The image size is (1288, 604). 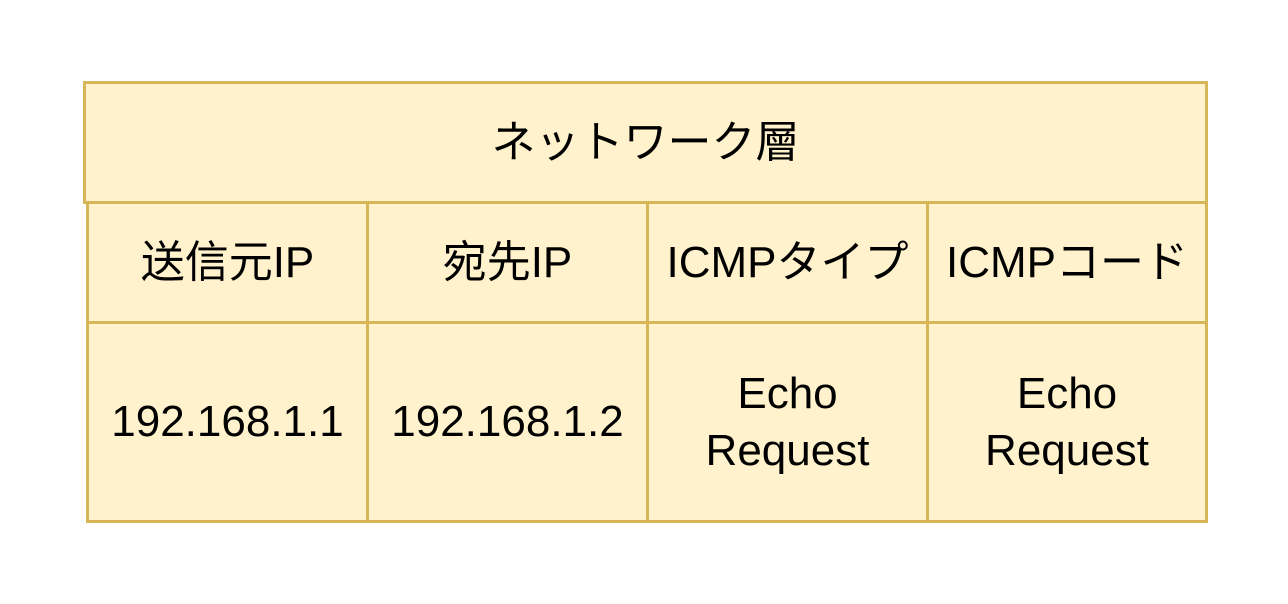 I want to click on value-source-ip: 192.168.1.1, so click(x=227, y=422).